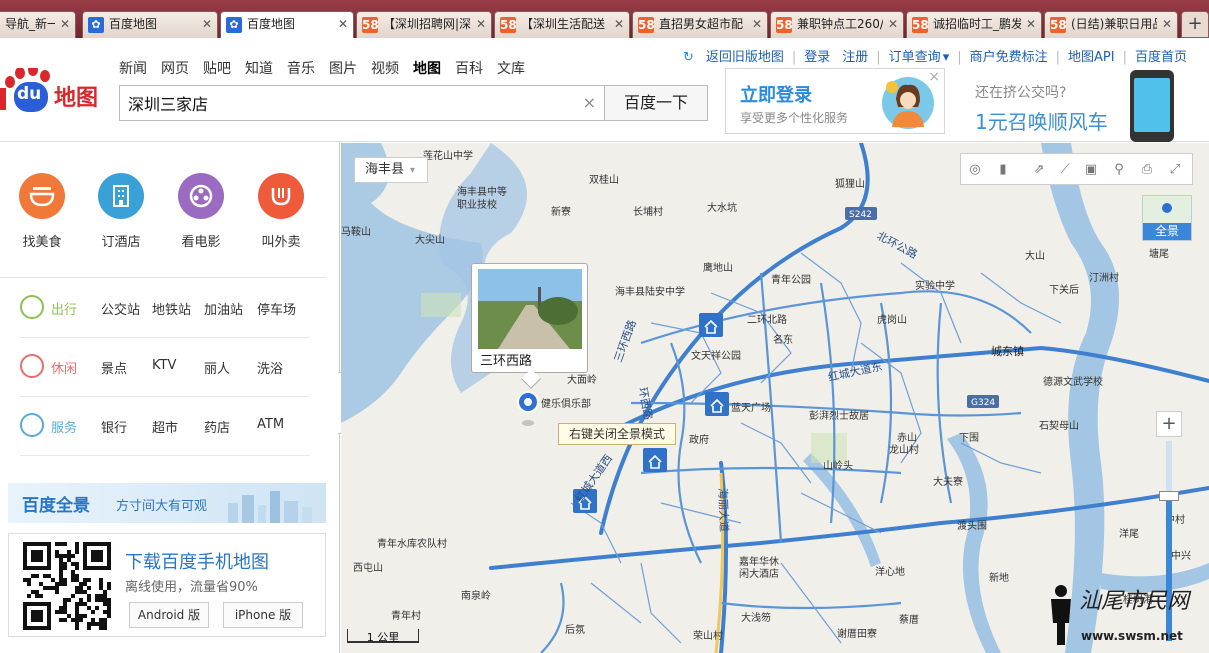 This screenshot has width=1209, height=653. Describe the element at coordinates (934, 77) in the screenshot. I see `close-icon: ×` at that location.